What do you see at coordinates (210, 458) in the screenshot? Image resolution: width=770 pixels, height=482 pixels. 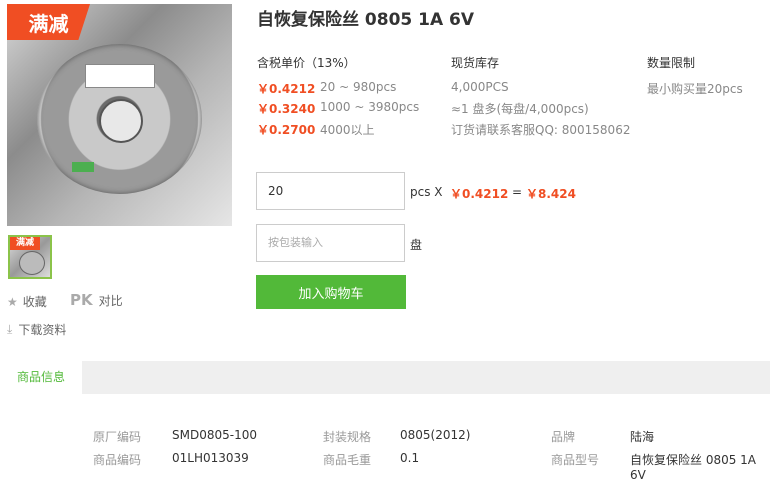 I see `spec-value: 01LH013039` at bounding box center [210, 458].